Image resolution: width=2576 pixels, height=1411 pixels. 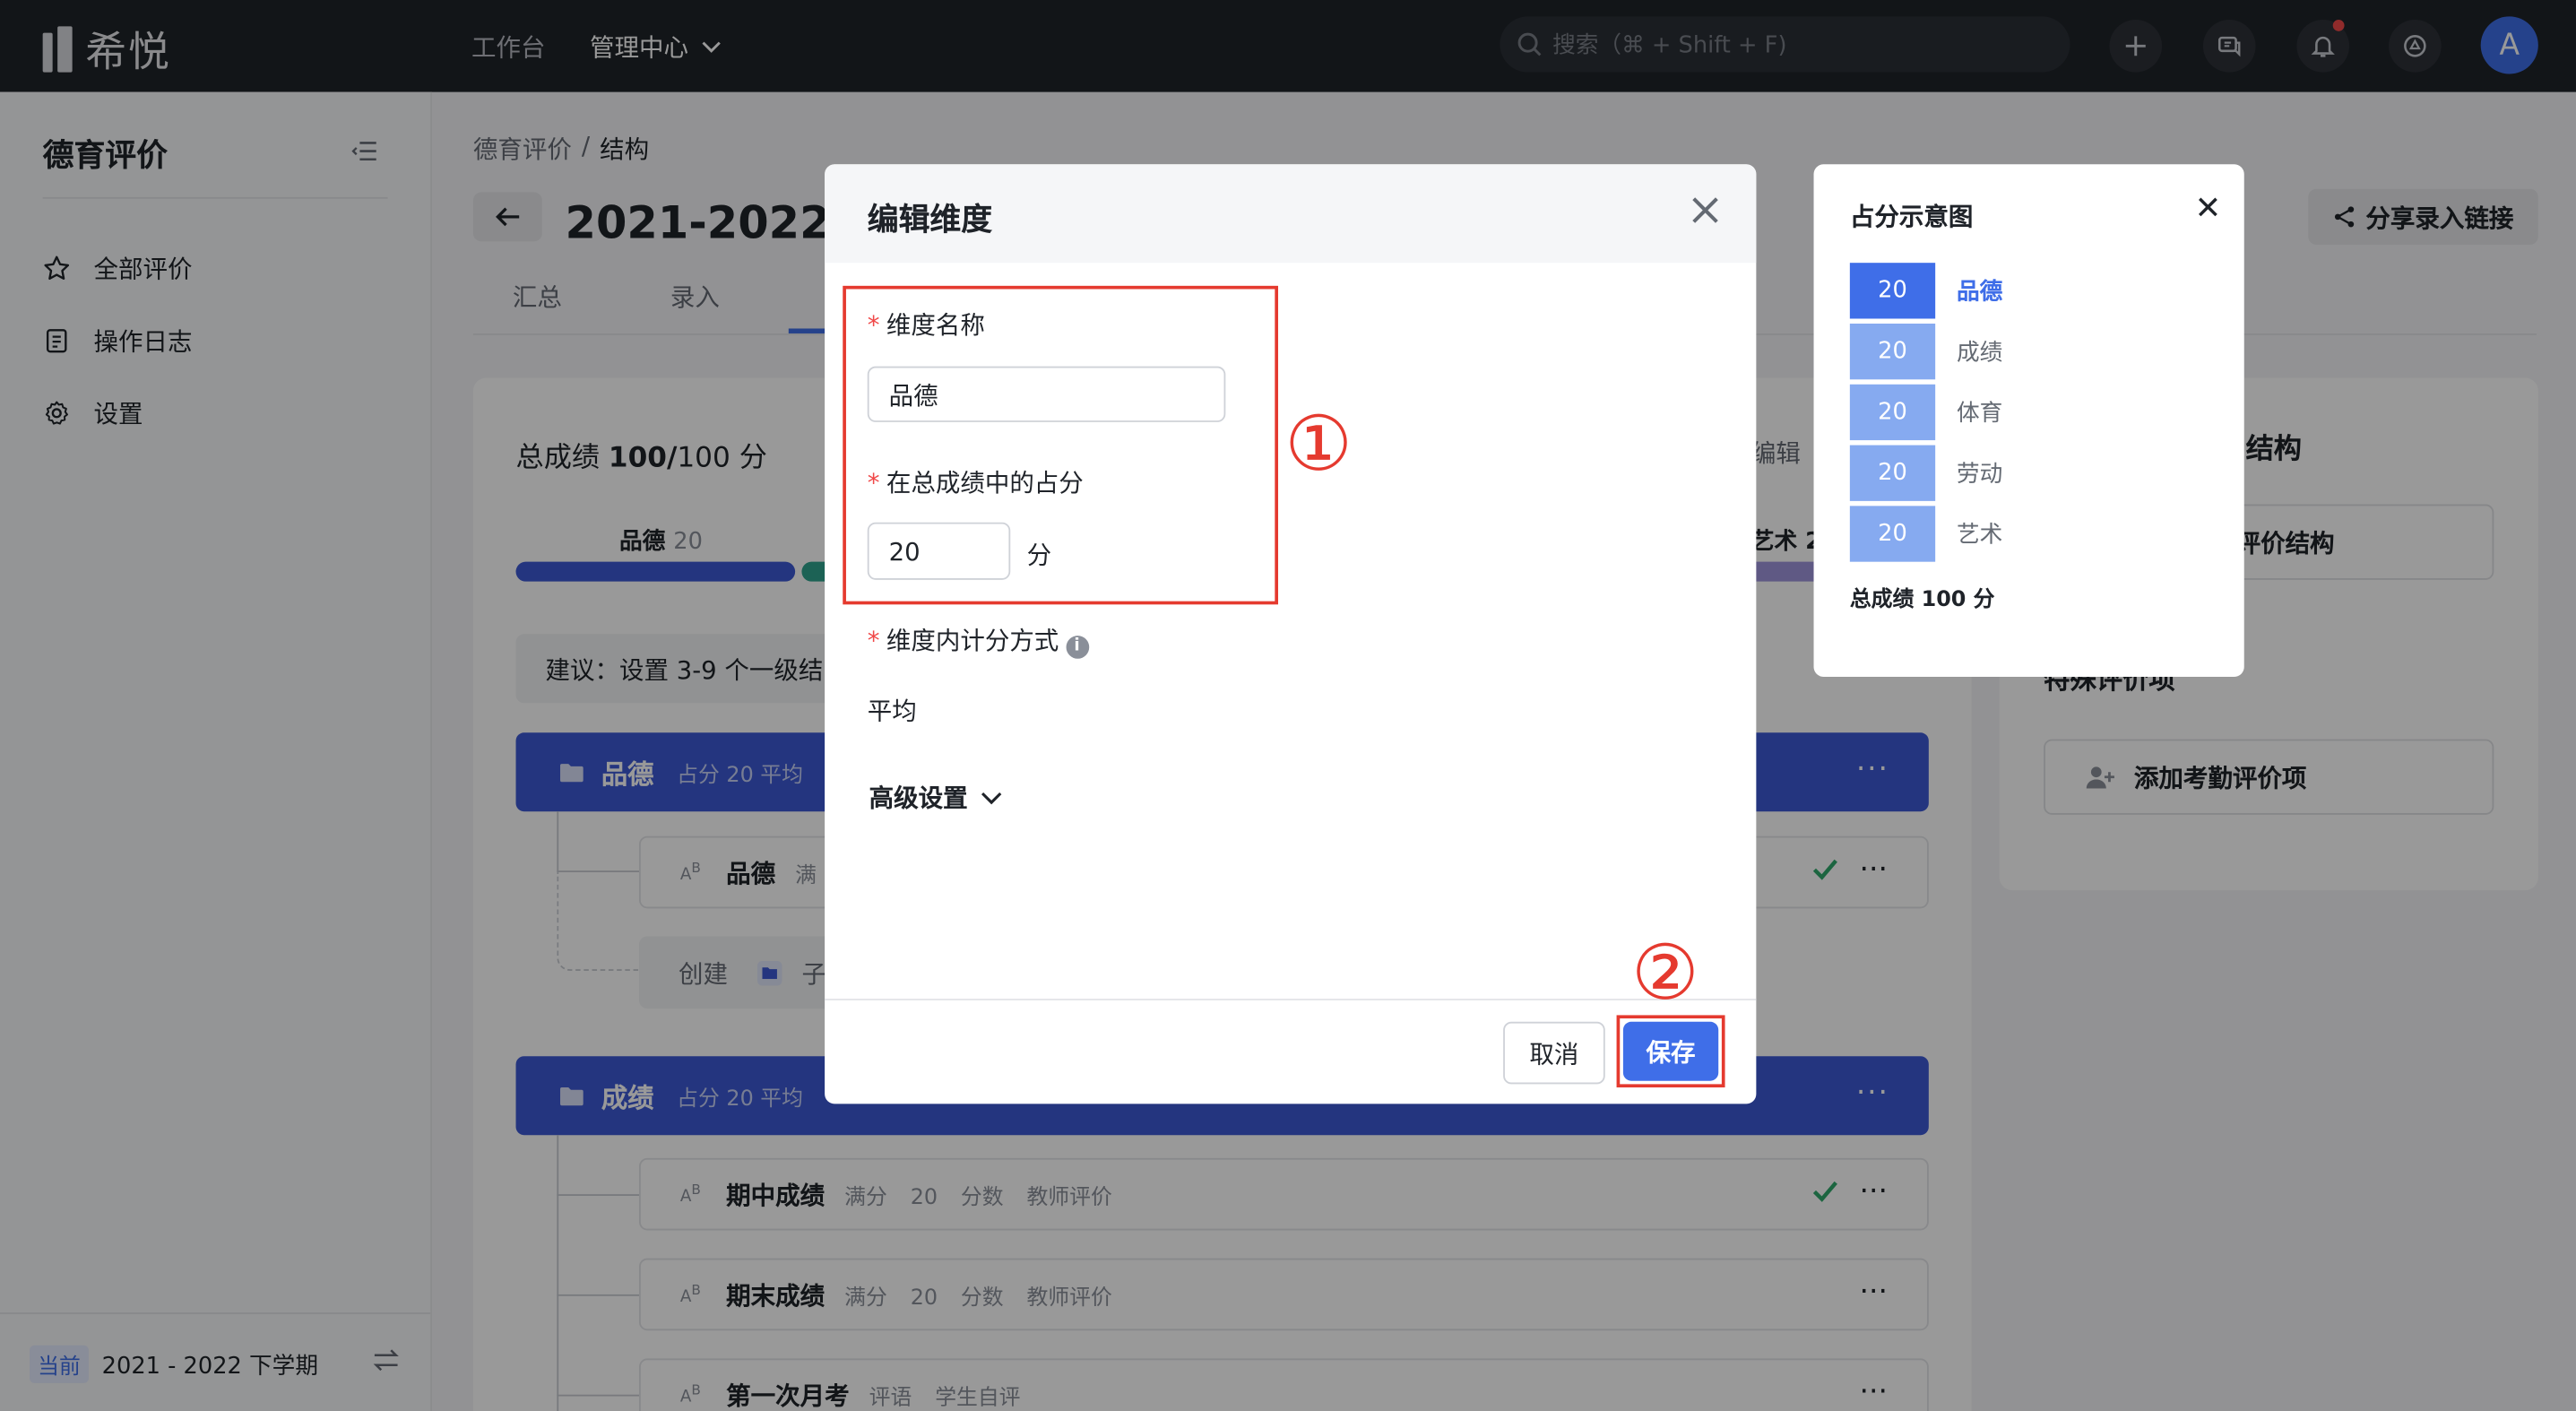 What do you see at coordinates (1670, 1051) in the screenshot?
I see `highlight-box-save` at bounding box center [1670, 1051].